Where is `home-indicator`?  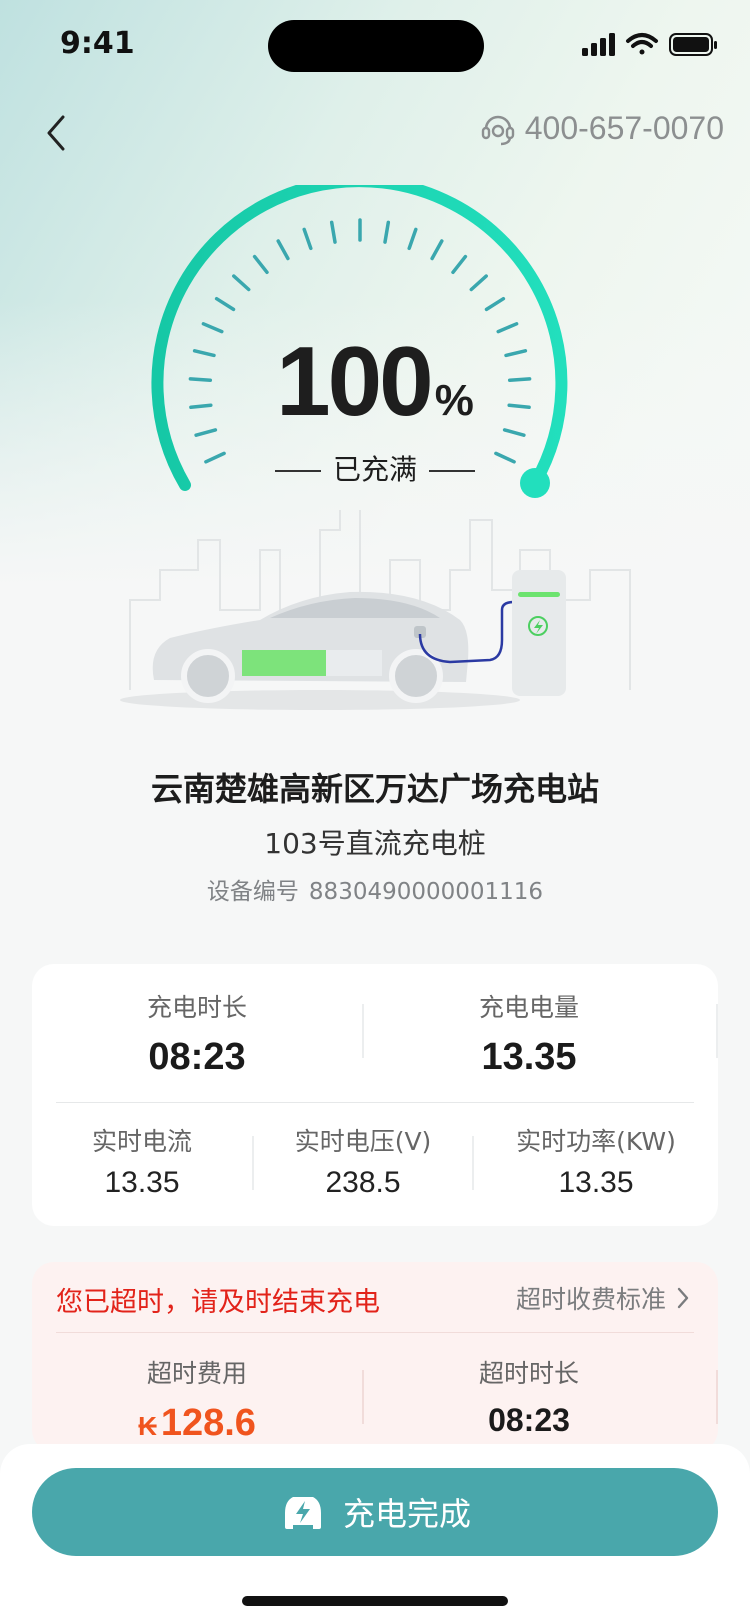
home-indicator is located at coordinates (375, 1601).